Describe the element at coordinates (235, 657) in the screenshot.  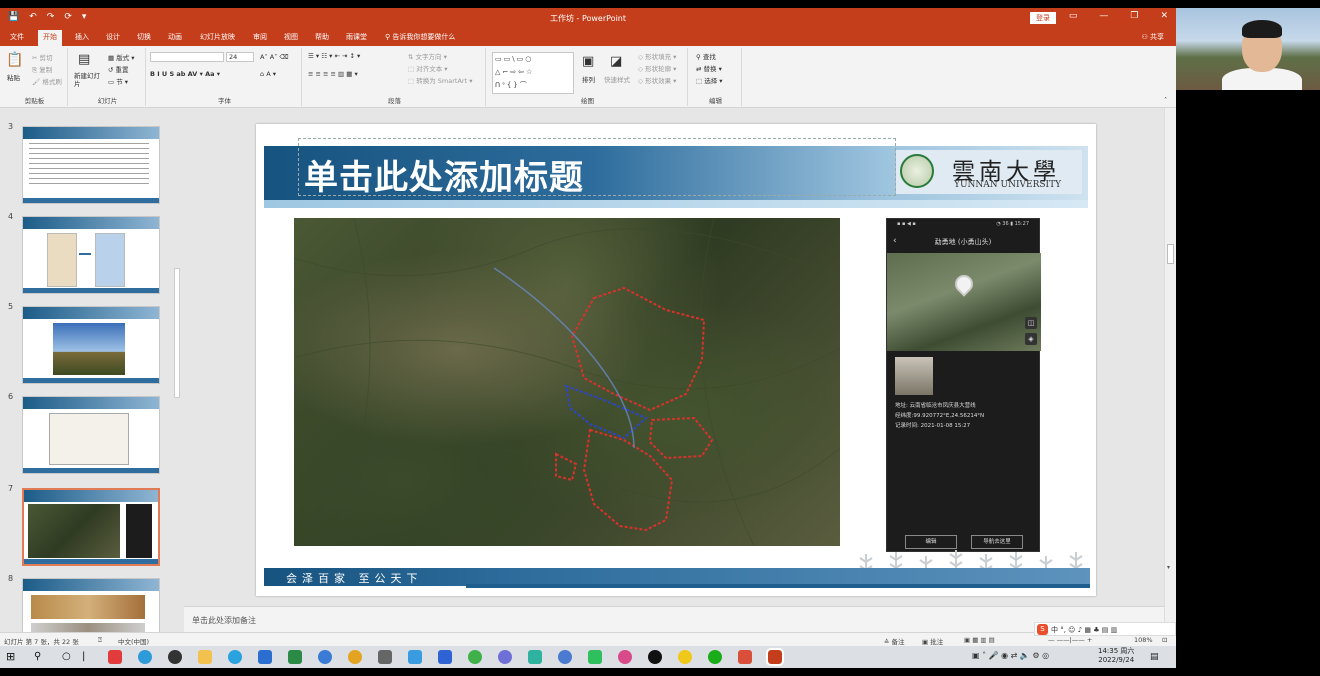
I see `telegram-icon` at that location.